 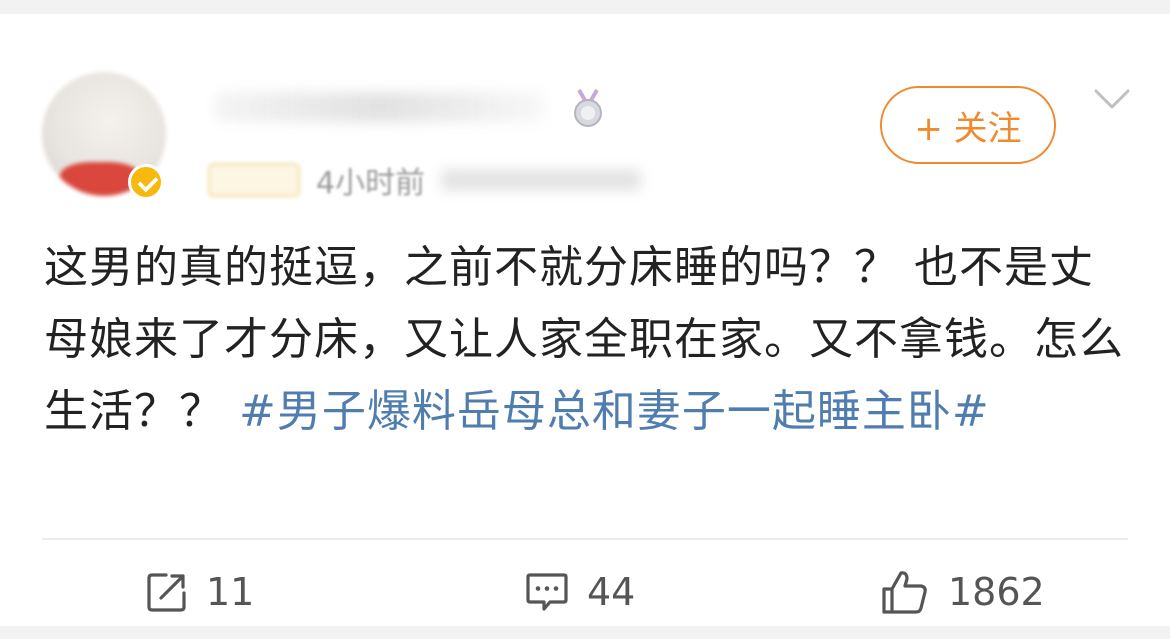 I want to click on like-count: 1862, so click(x=996, y=592).